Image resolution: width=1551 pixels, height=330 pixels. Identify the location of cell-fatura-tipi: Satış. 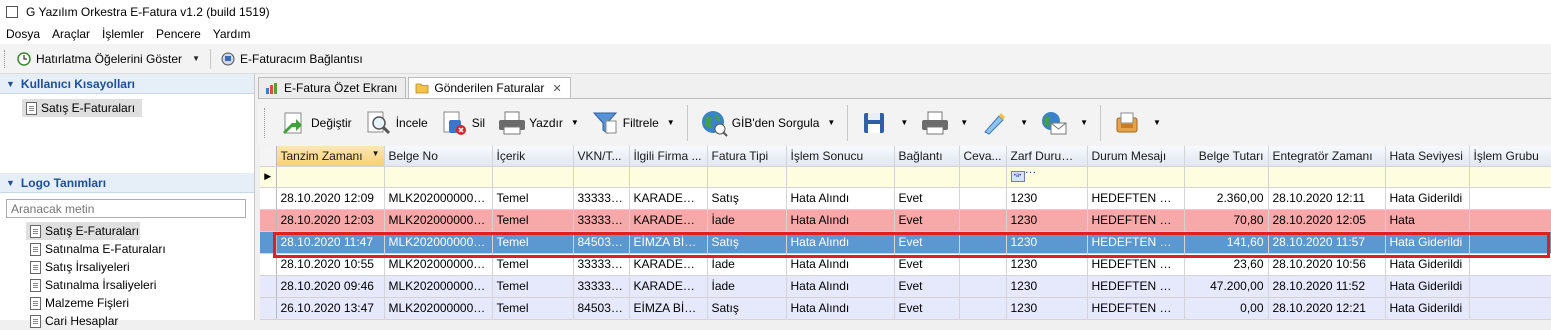
(747, 198).